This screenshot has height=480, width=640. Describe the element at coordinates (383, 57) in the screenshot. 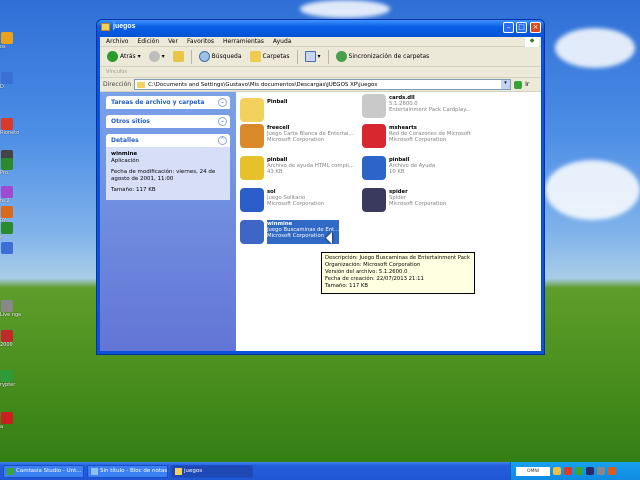

I see `sync-folders-button: Sincronización de carpetas` at that location.